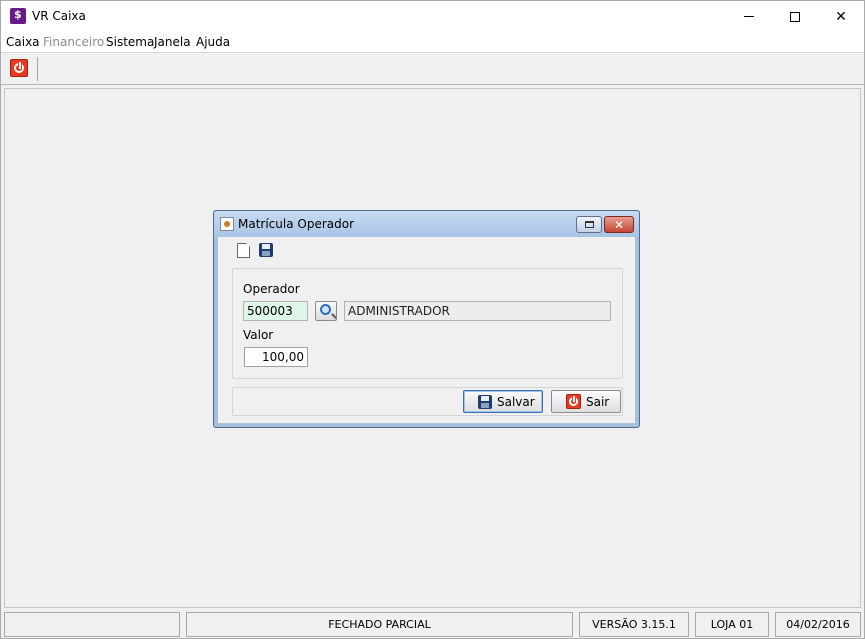 This screenshot has width=865, height=639. I want to click on sair-button: Sair, so click(586, 401).